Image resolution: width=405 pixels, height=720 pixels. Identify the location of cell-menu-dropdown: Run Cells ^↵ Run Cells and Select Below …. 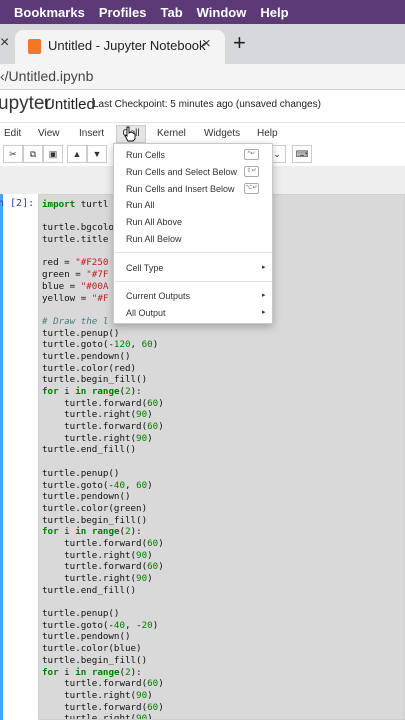
(193, 233).